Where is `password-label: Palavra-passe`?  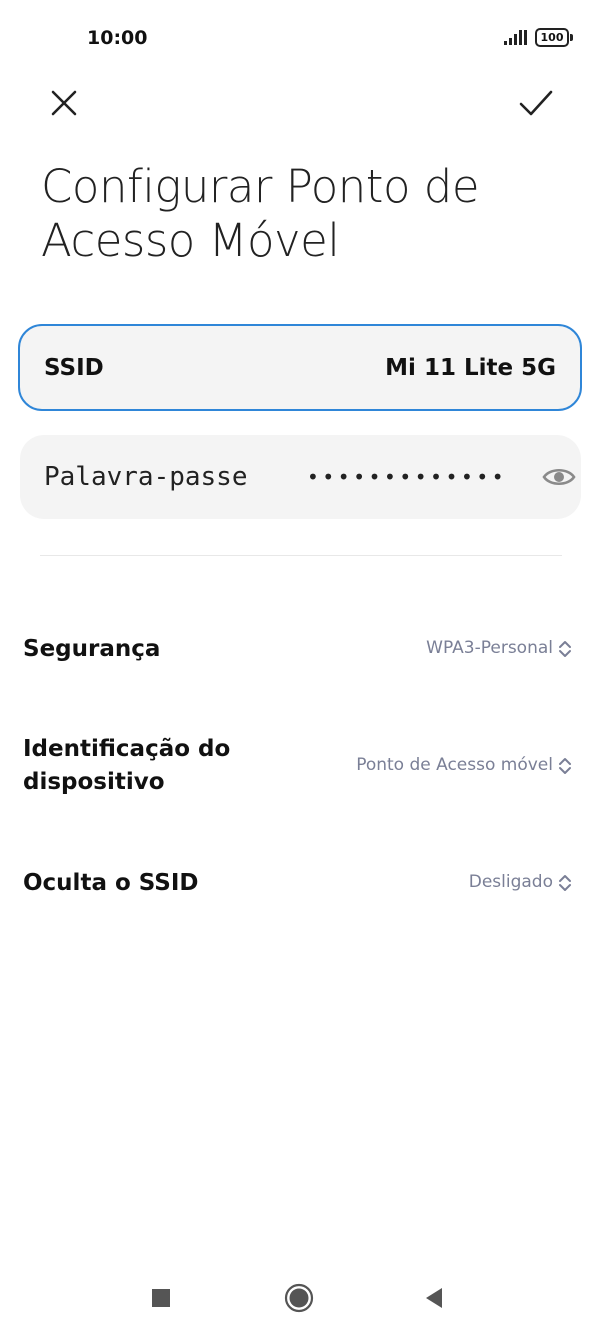 password-label: Palavra-passe is located at coordinates (146, 477).